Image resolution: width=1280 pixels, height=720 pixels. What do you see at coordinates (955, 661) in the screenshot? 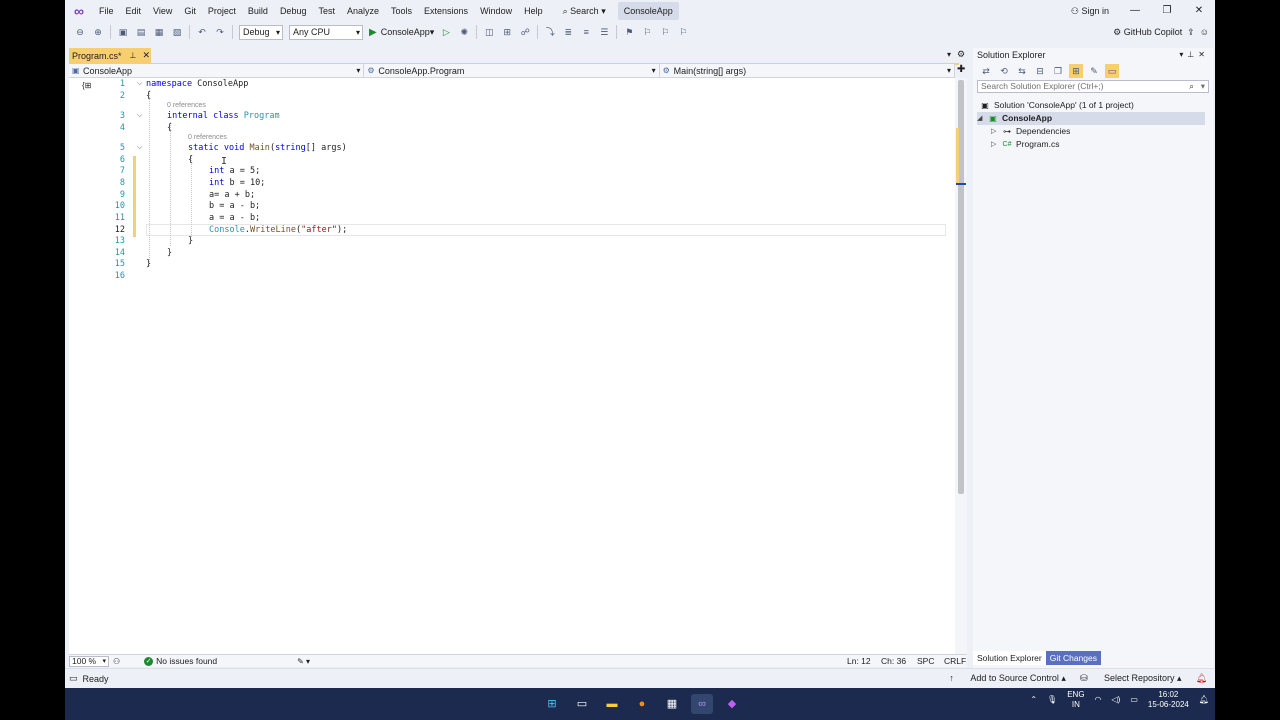
I see `line-ending-indicator: CRLF` at bounding box center [955, 661].